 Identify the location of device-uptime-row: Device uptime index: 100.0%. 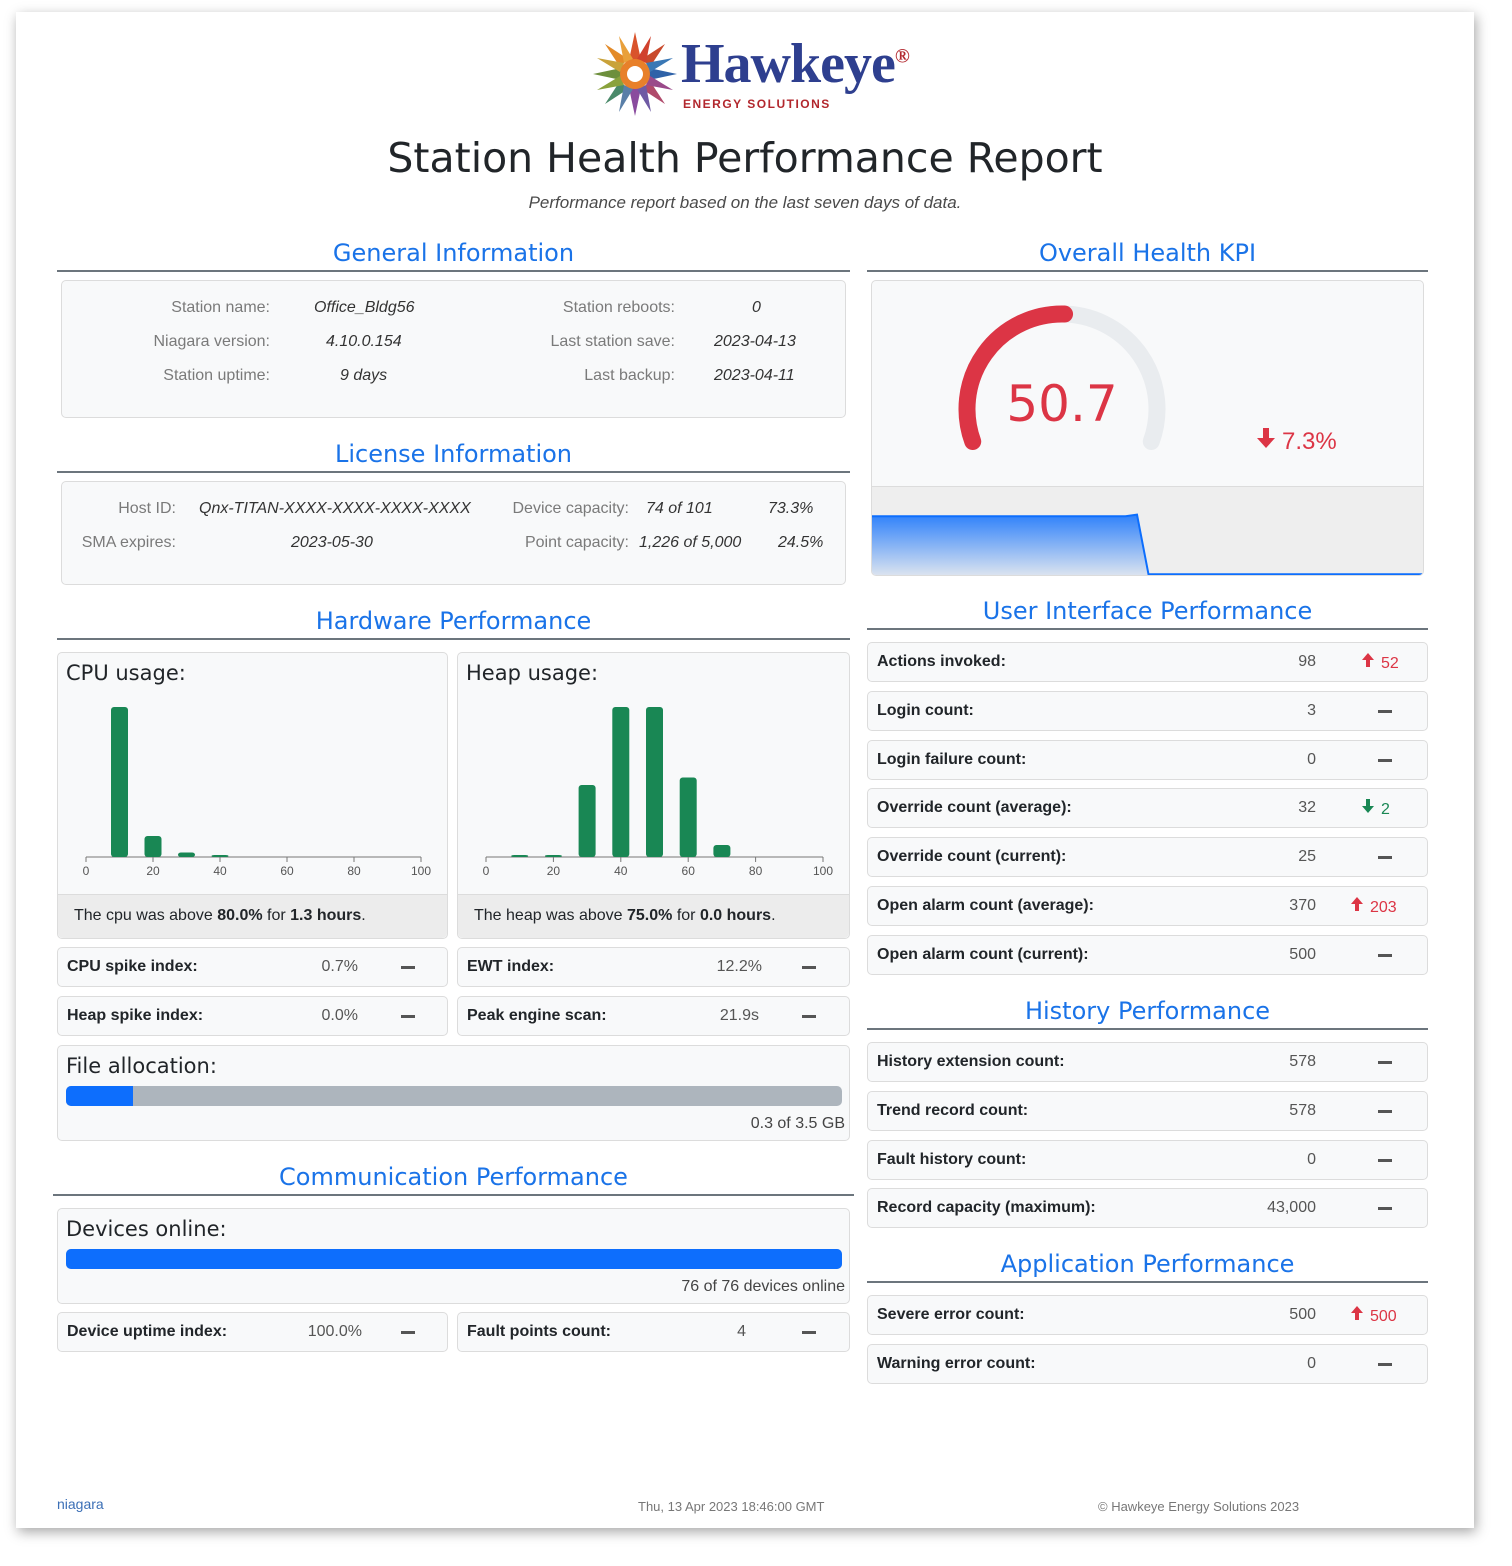
(252, 1332).